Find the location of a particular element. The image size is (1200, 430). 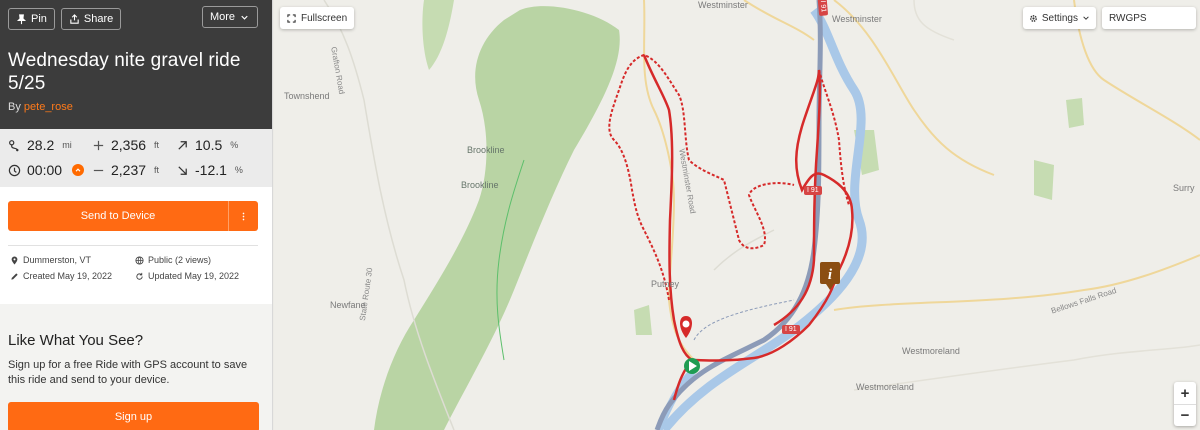

more-button: More is located at coordinates (229, 17).